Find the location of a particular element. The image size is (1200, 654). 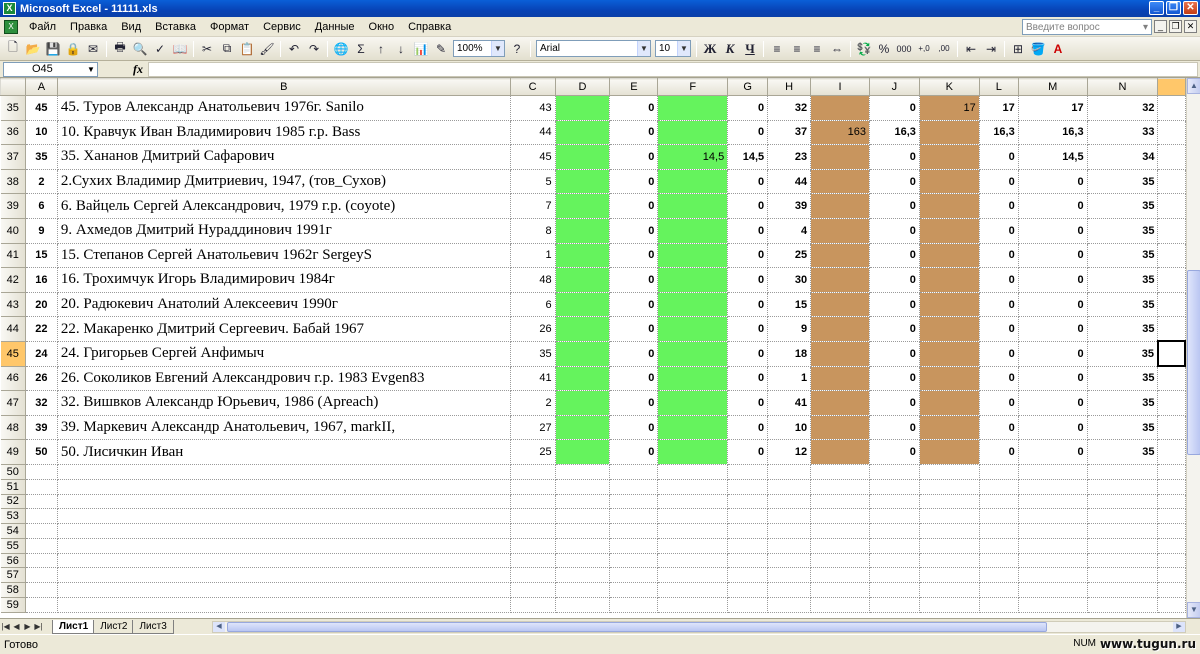

row-header: 38 is located at coordinates (13, 182).